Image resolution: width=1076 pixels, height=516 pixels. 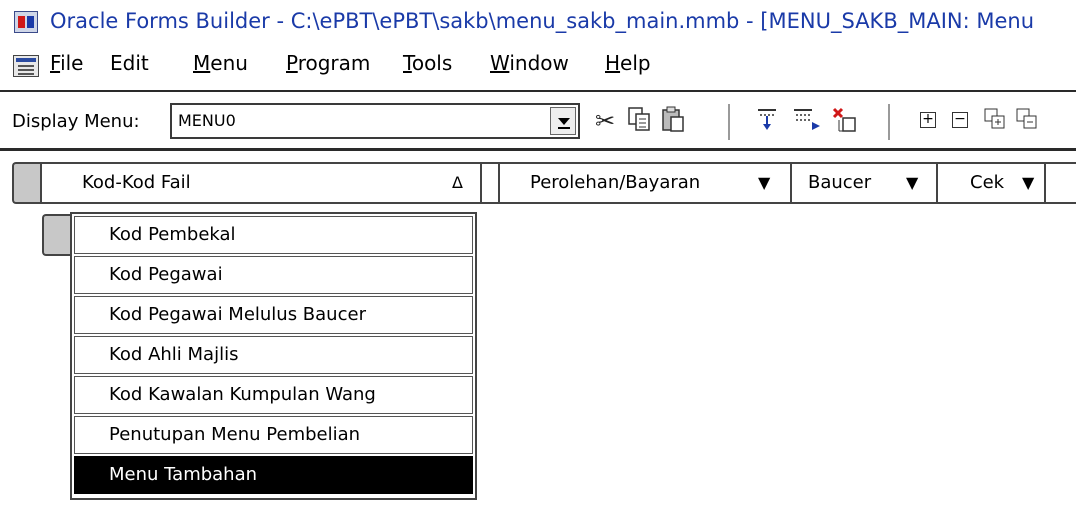 What do you see at coordinates (375, 121) in the screenshot?
I see `display-menu-combobox: MENU0` at bounding box center [375, 121].